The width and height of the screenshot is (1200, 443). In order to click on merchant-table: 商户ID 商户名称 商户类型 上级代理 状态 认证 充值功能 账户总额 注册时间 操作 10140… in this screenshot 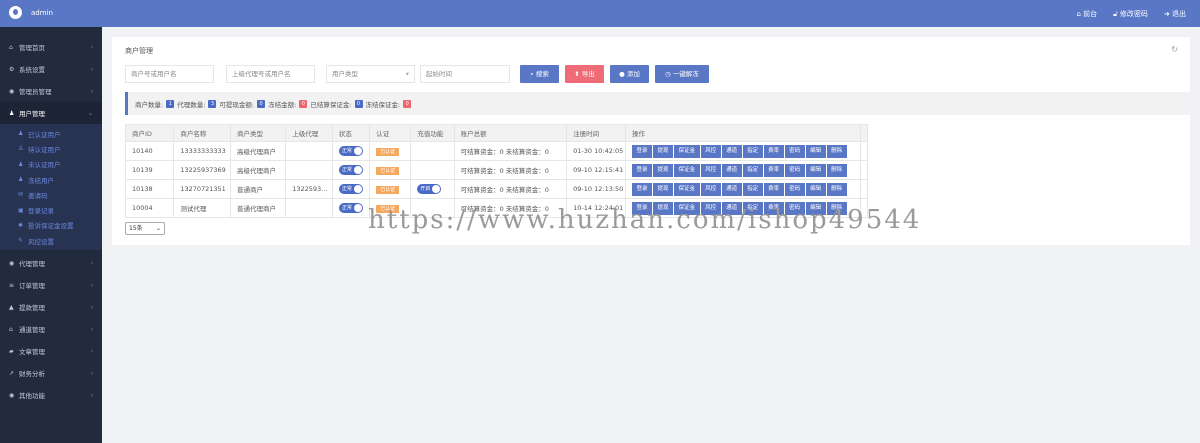, I will do `click(496, 171)`.